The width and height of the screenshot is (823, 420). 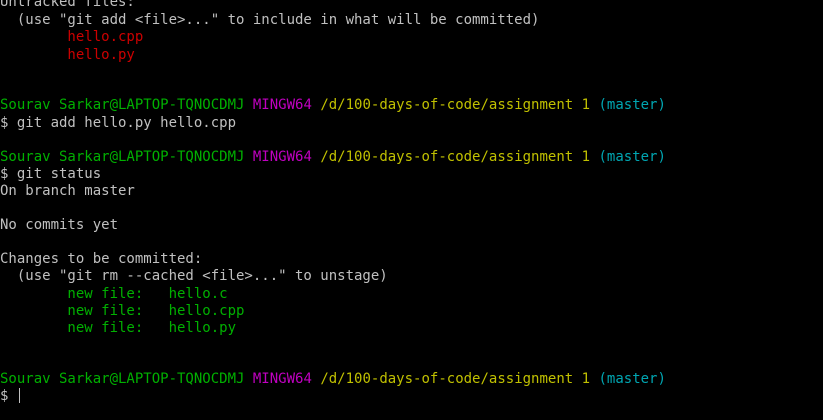 What do you see at coordinates (118, 328) in the screenshot?
I see `staged-file: new file: hello.py` at bounding box center [118, 328].